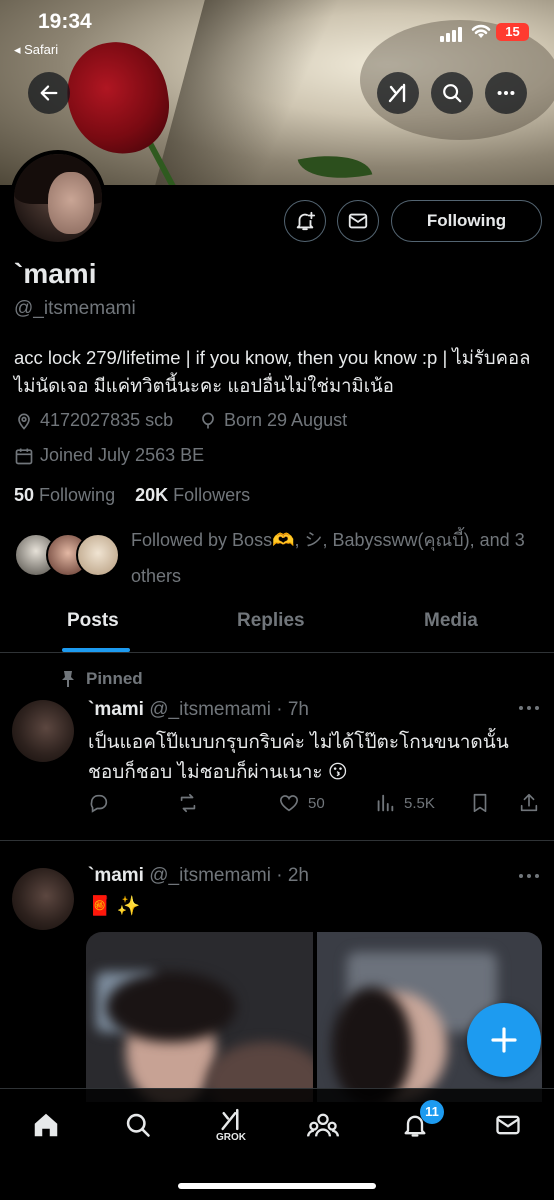  I want to click on follower-avatar, so click(98, 555).